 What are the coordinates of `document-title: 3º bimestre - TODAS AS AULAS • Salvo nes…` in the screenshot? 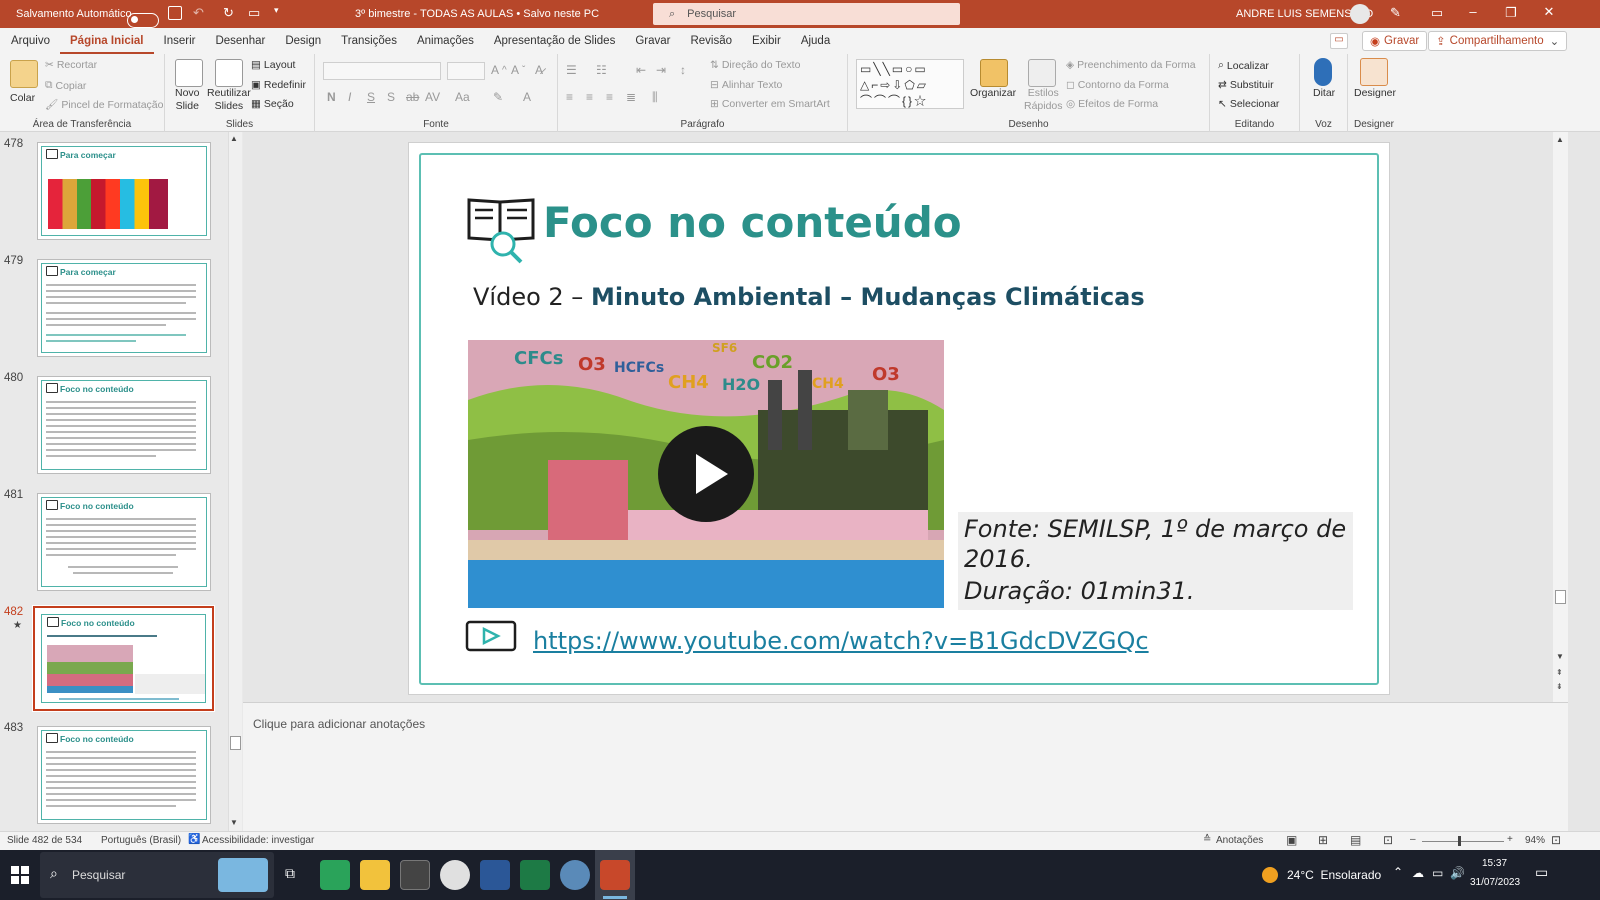 It's located at (477, 14).